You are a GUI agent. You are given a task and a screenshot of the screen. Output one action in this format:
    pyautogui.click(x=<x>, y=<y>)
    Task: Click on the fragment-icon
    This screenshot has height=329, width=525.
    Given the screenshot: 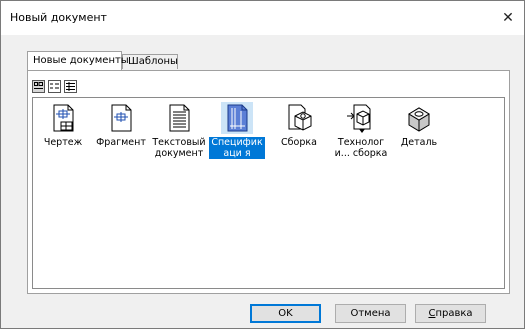 What is the action you would take?
    pyautogui.click(x=121, y=118)
    